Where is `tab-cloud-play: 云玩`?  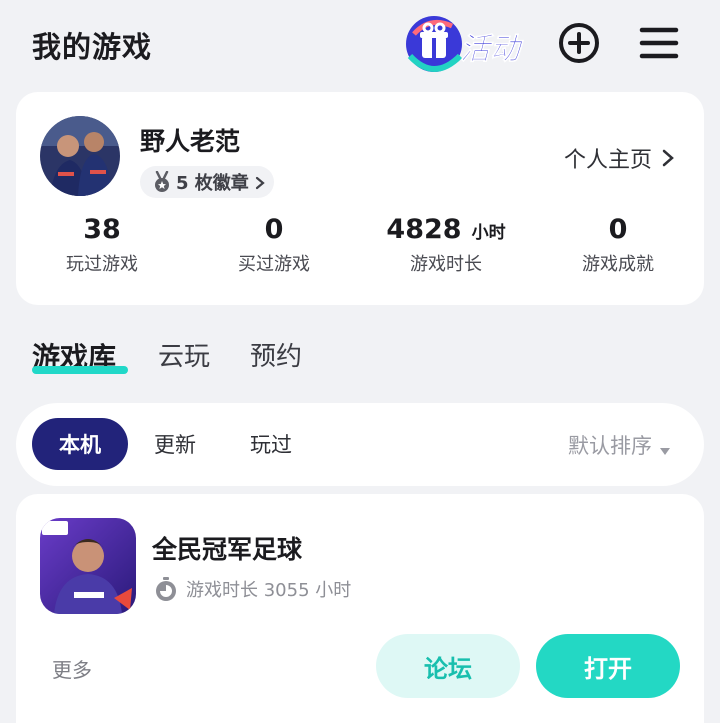 tab-cloud-play: 云玩 is located at coordinates (184, 354).